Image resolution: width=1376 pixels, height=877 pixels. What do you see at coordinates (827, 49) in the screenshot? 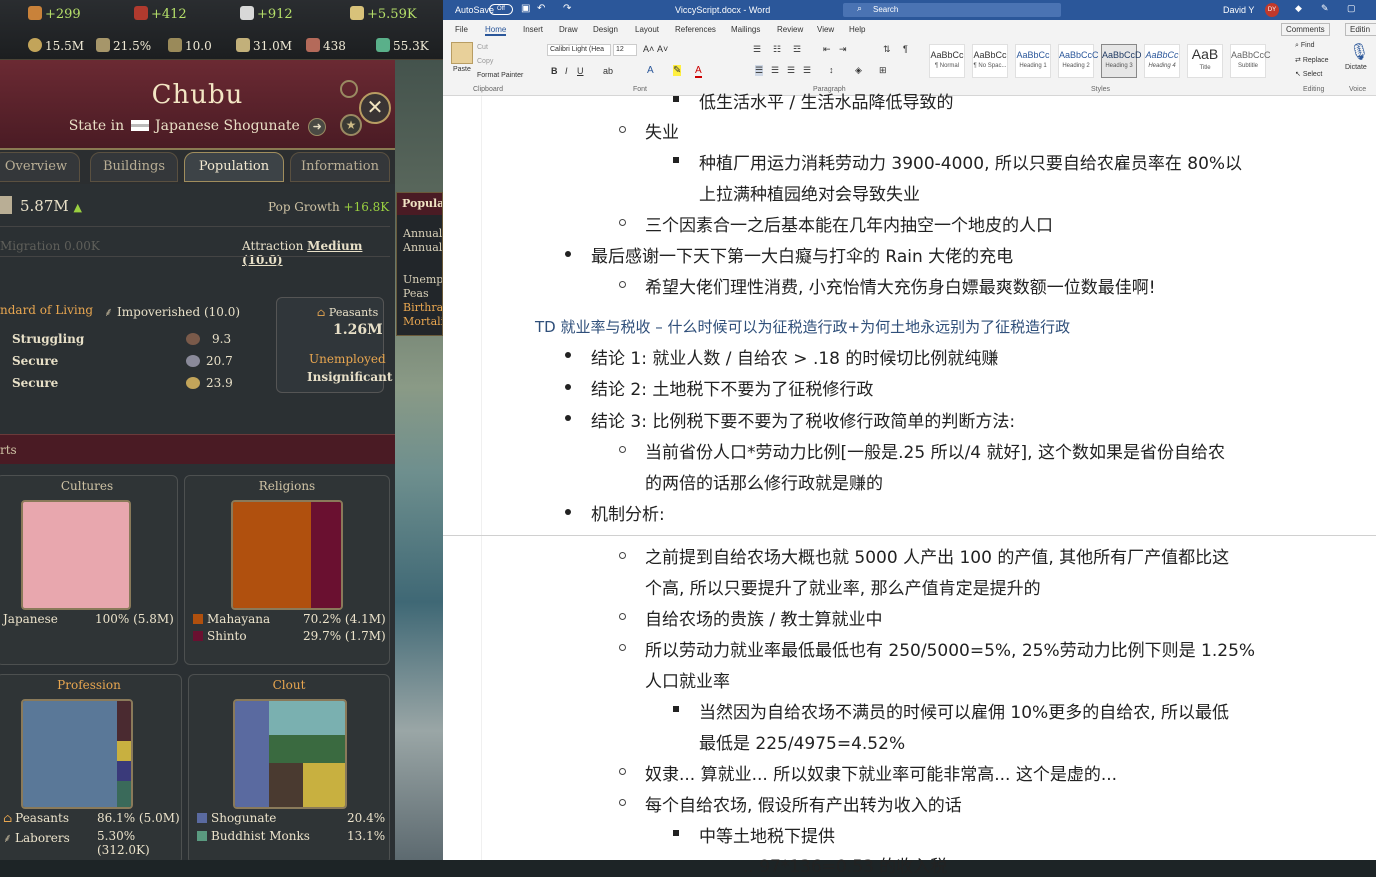
I see `decrease-indent-icon: ⇤` at bounding box center [827, 49].